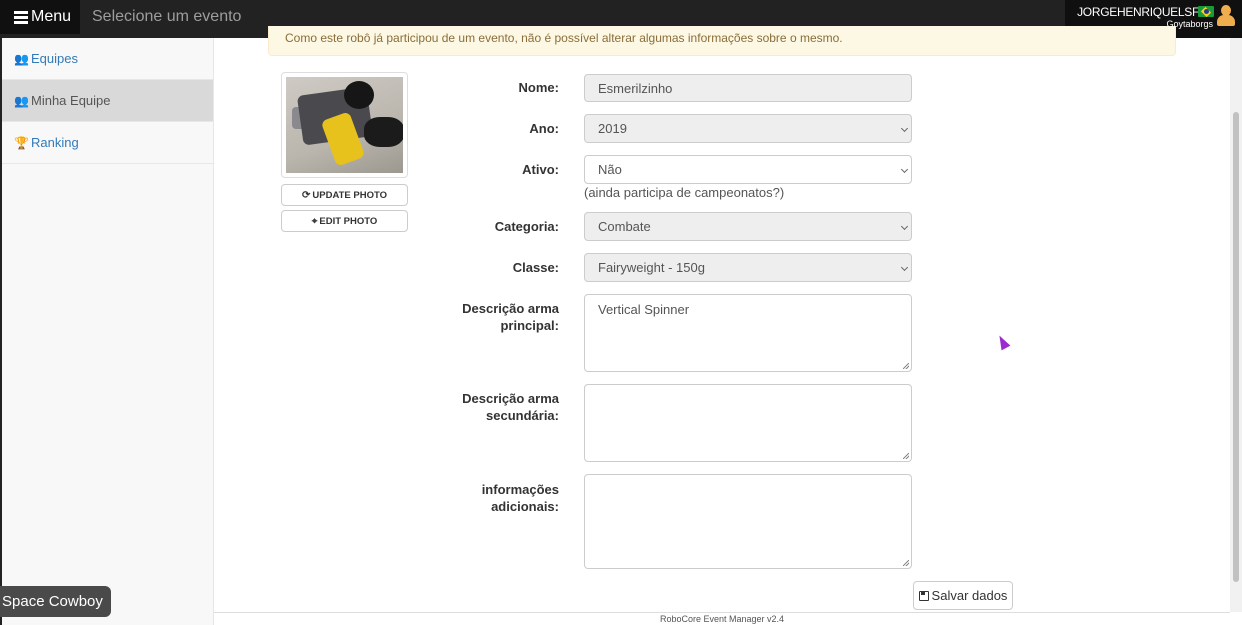  What do you see at coordinates (923, 595) in the screenshot?
I see `floppy-disk-icon` at bounding box center [923, 595].